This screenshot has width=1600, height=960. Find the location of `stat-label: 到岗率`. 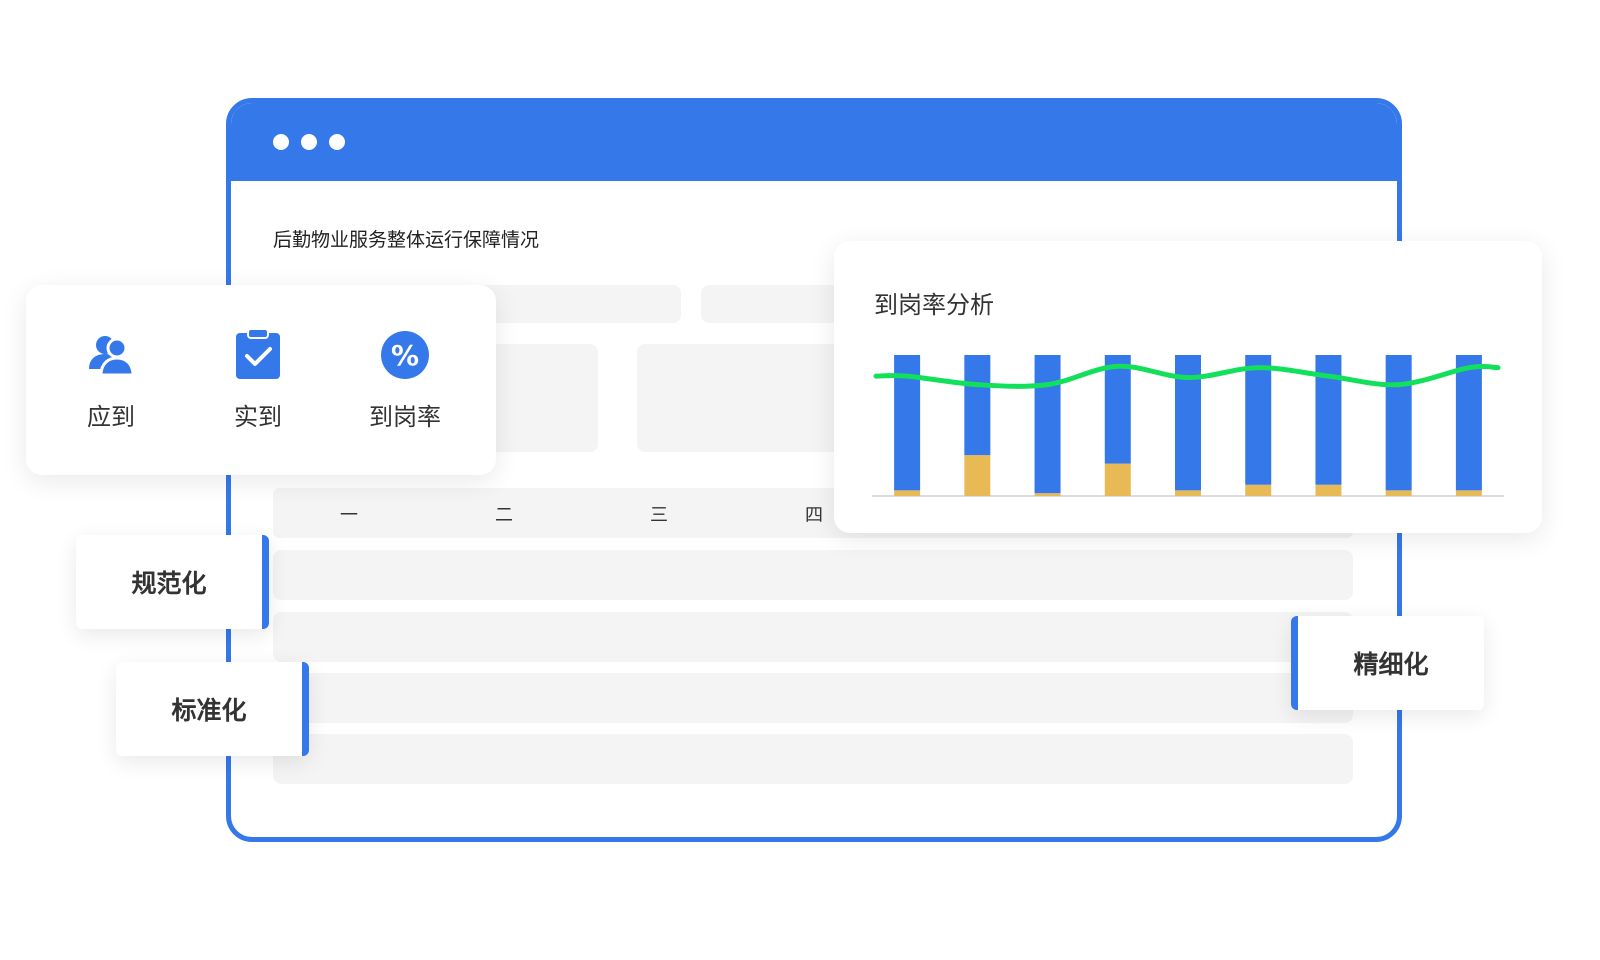

stat-label: 到岗率 is located at coordinates (405, 417).